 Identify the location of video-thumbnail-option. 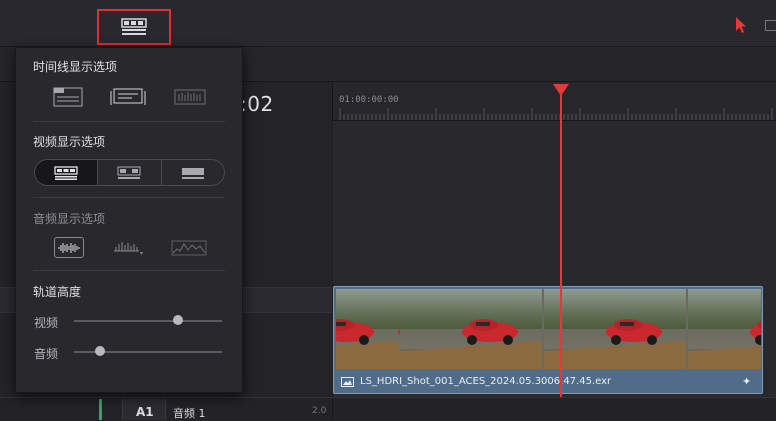
(130, 172).